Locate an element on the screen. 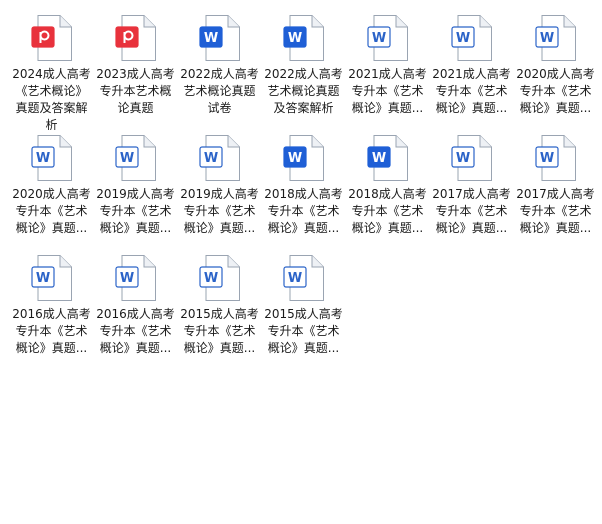 This screenshot has height=524, width=602. file-name: 2023成人高考专升本艺术概论真题 is located at coordinates (135, 91).